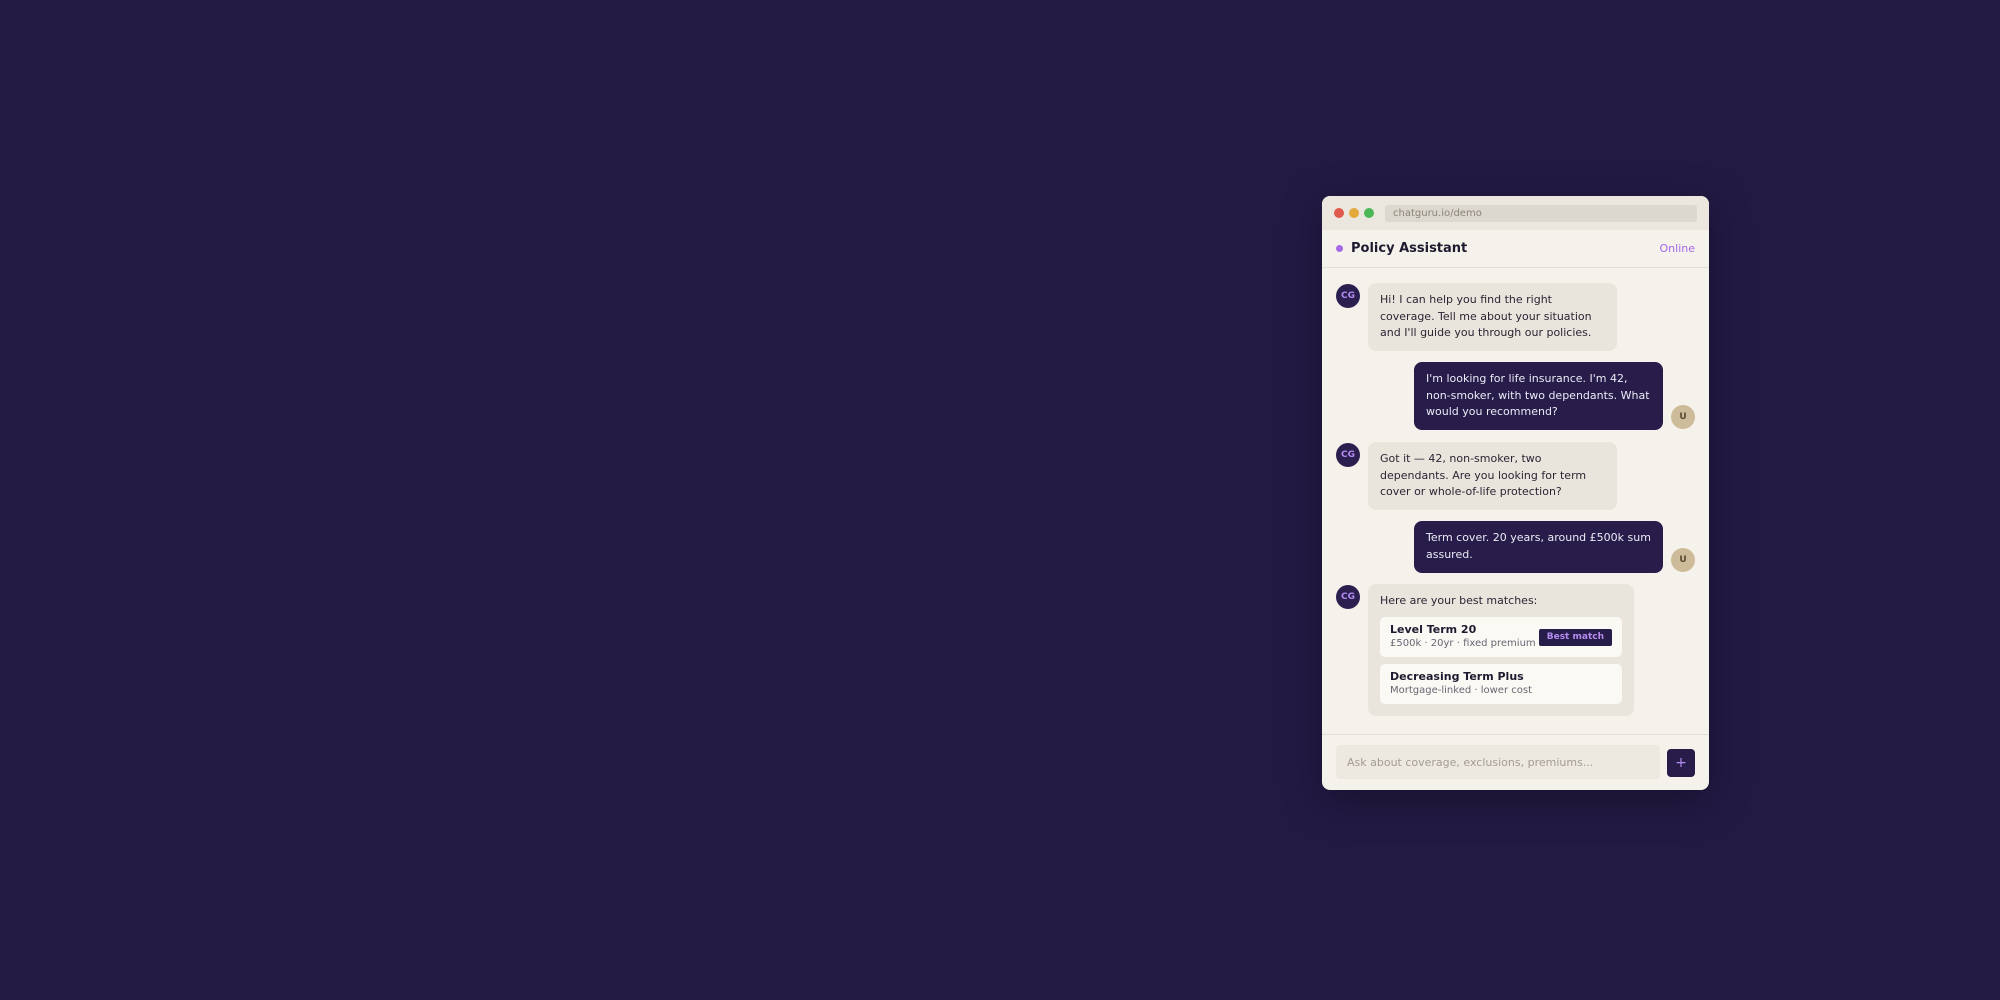 The image size is (2000, 1000). I want to click on chat-title: Policy Assistant, so click(1409, 248).